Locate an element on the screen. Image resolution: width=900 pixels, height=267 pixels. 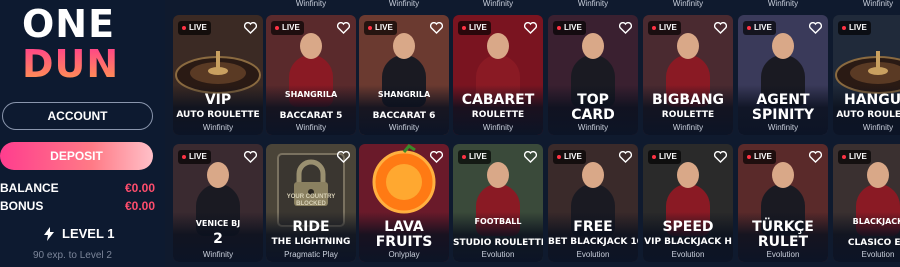
game-title-line-2: THE LIGHTNING is located at coordinates (311, 242).